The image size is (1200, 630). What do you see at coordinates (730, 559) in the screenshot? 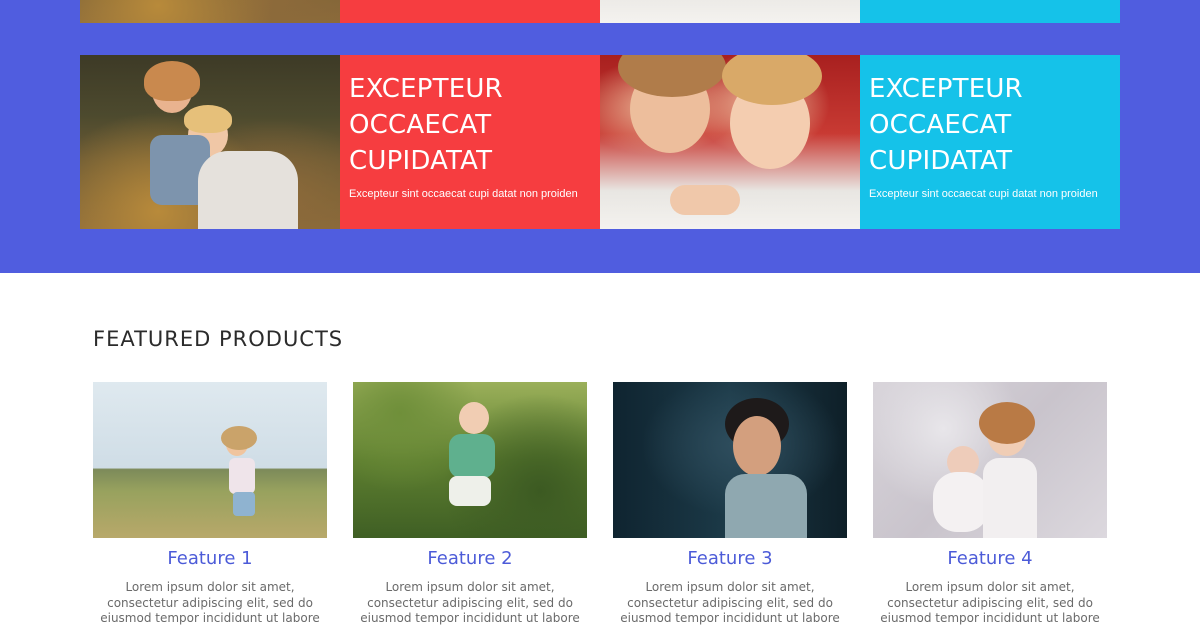
I see `product-name: Feature 3` at bounding box center [730, 559].